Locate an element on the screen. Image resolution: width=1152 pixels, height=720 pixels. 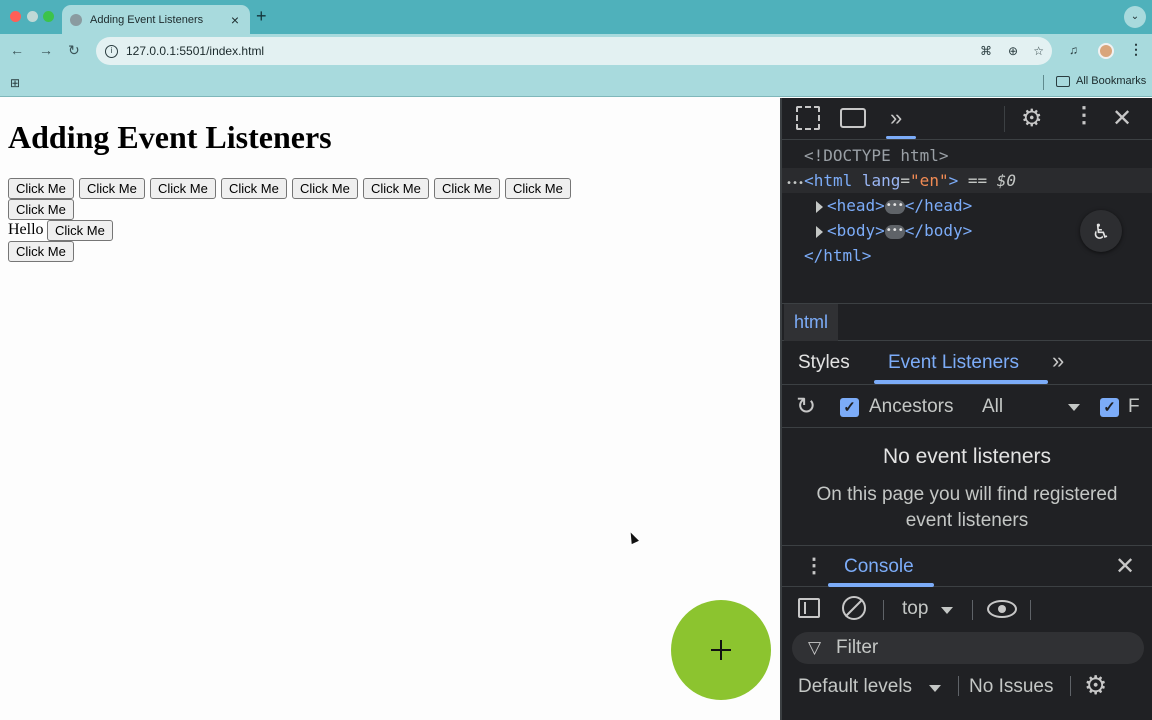
click-me-button-2: Click Me is located at coordinates (112, 188).